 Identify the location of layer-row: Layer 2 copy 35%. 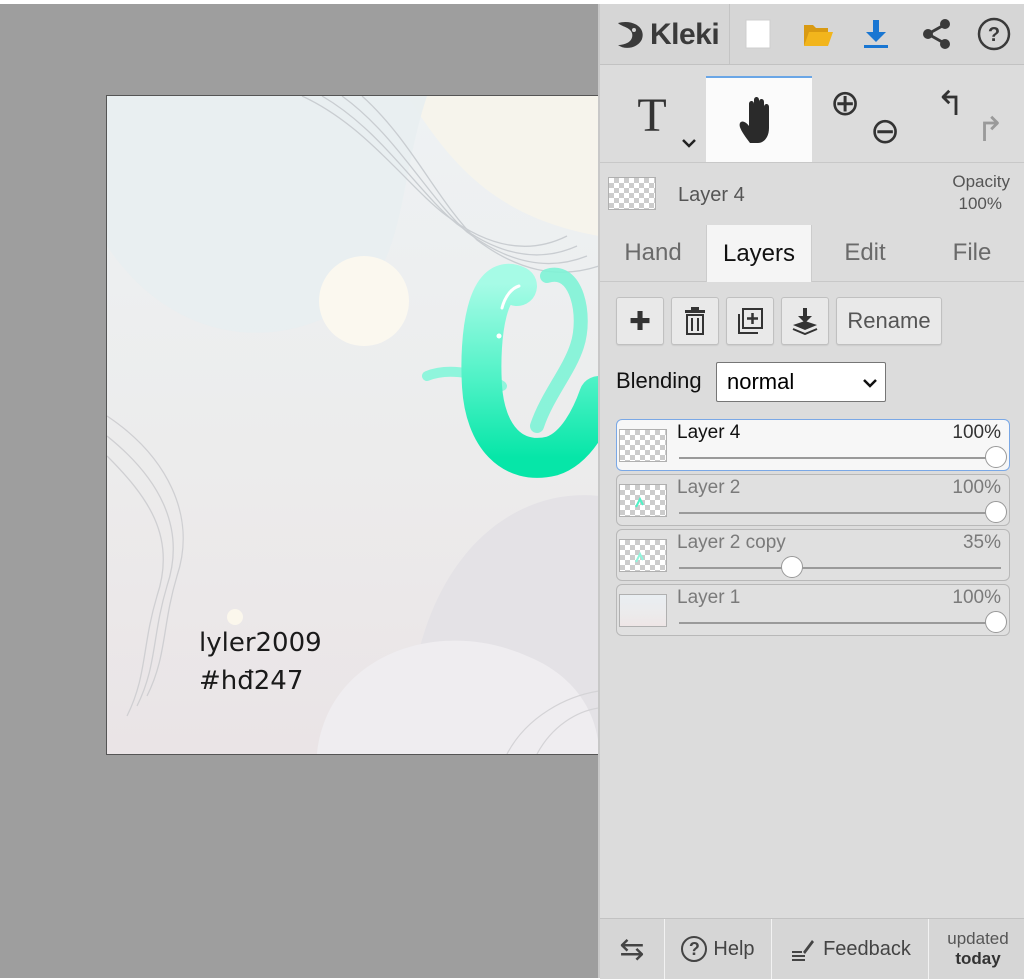
(813, 555).